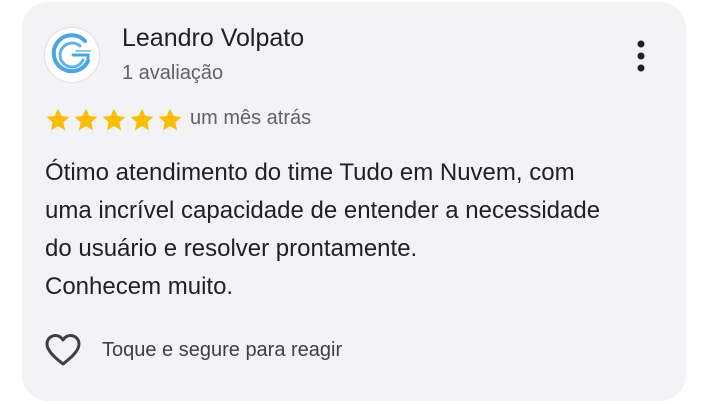 The height and width of the screenshot is (404, 717). I want to click on review-time: um mês atrás, so click(251, 118).